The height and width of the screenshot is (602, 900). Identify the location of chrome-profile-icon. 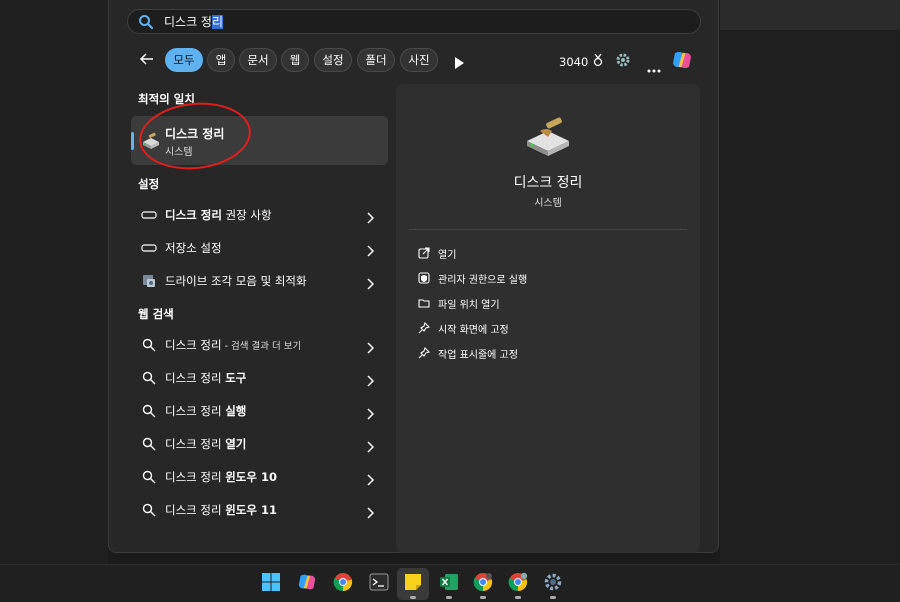
(483, 584).